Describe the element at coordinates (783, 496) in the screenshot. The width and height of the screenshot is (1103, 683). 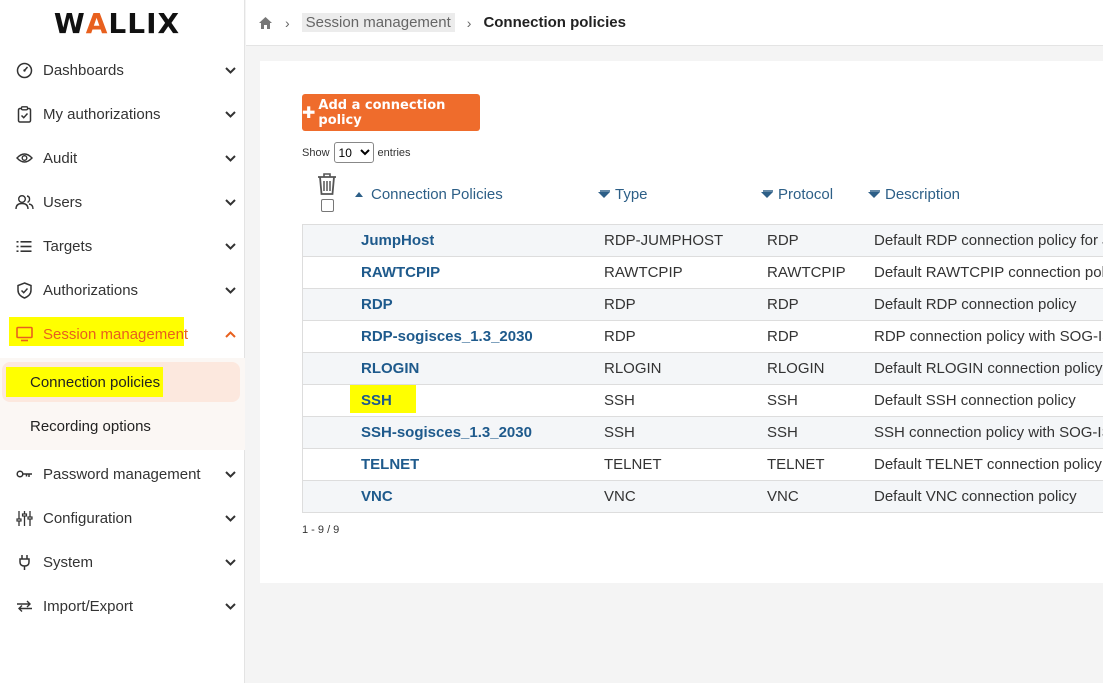
I see `policy-protocol: VNC` at that location.